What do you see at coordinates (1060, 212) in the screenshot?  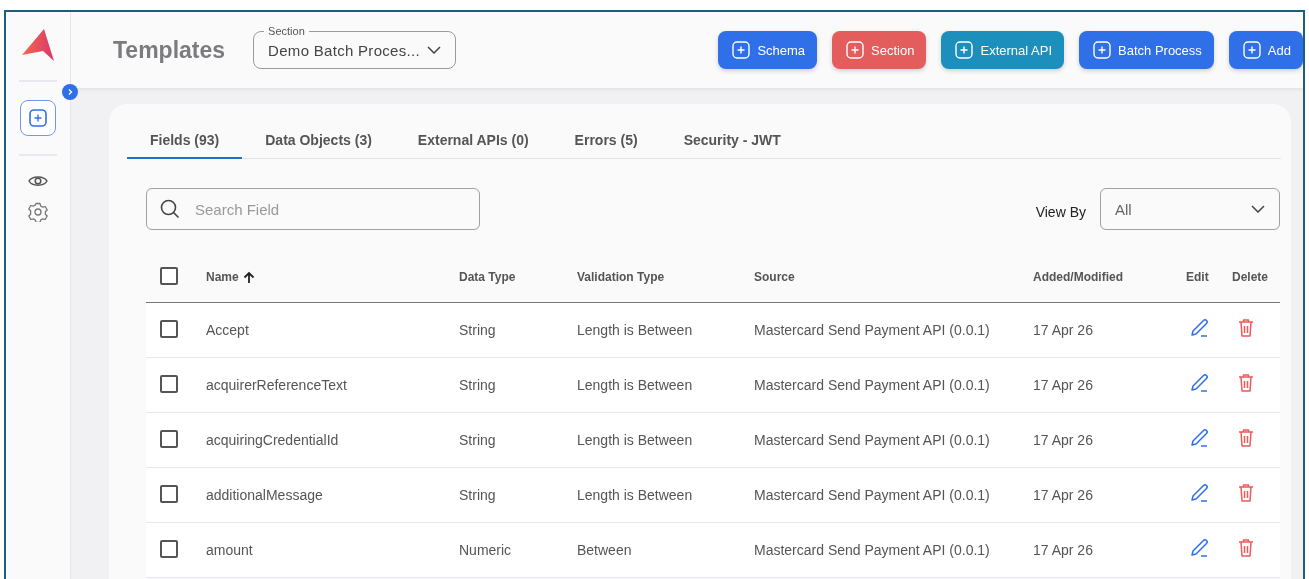 I see `view-by-label: View By` at bounding box center [1060, 212].